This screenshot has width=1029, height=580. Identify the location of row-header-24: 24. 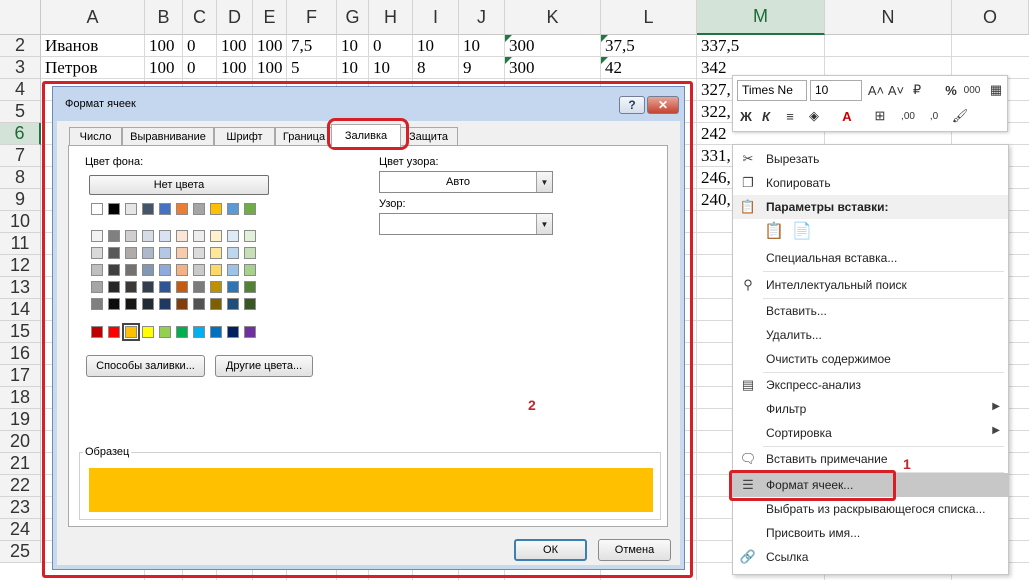
(20, 530).